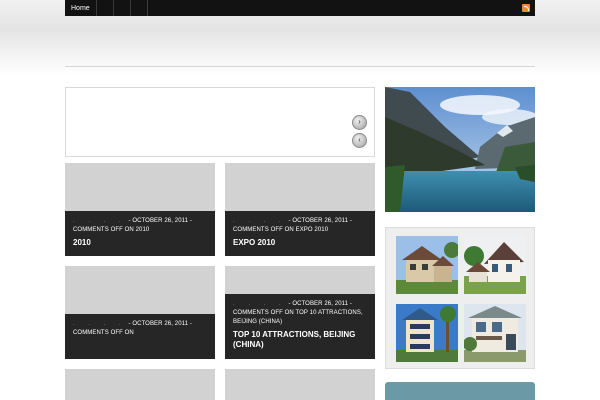 The width and height of the screenshot is (600, 400). Describe the element at coordinates (460, 149) in the screenshot. I see `sidebar-landscape-image` at that location.